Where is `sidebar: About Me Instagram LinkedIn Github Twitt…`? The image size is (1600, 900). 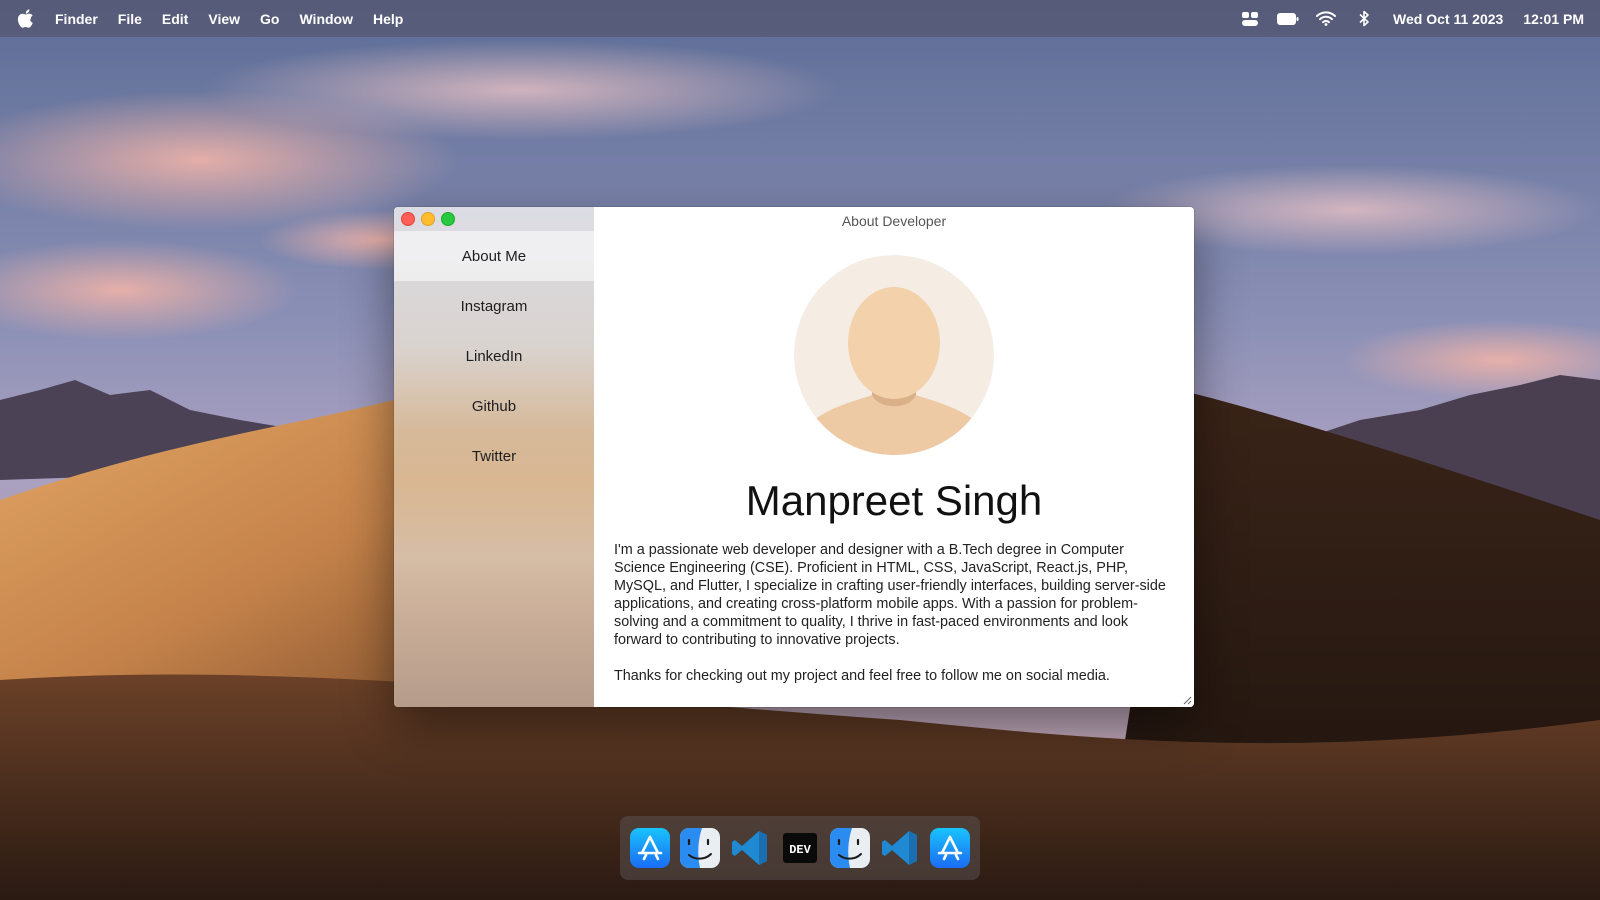 sidebar: About Me Instagram LinkedIn Github Twitt… is located at coordinates (494, 457).